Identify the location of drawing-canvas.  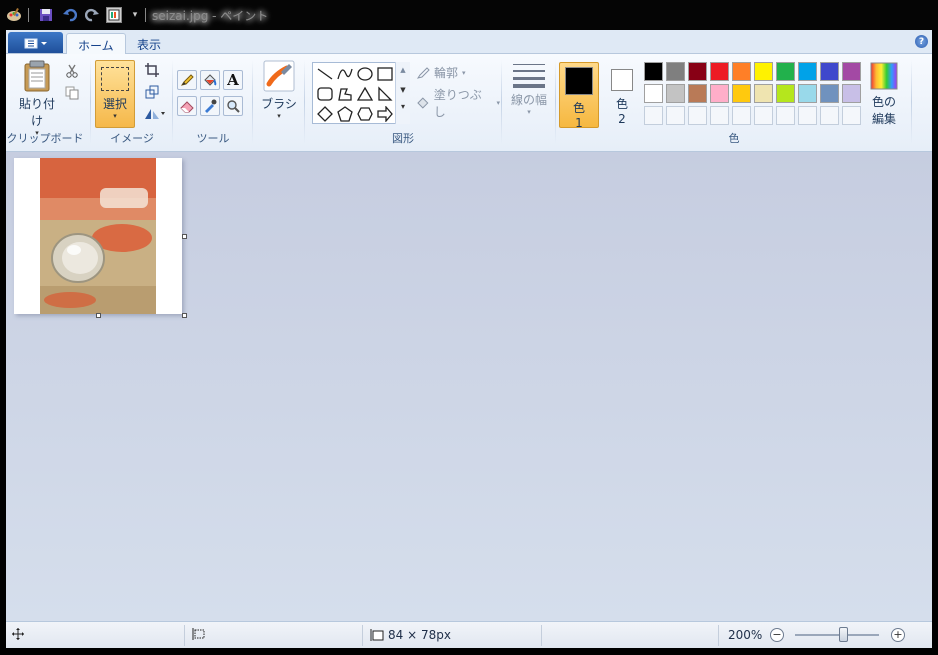
(98, 236).